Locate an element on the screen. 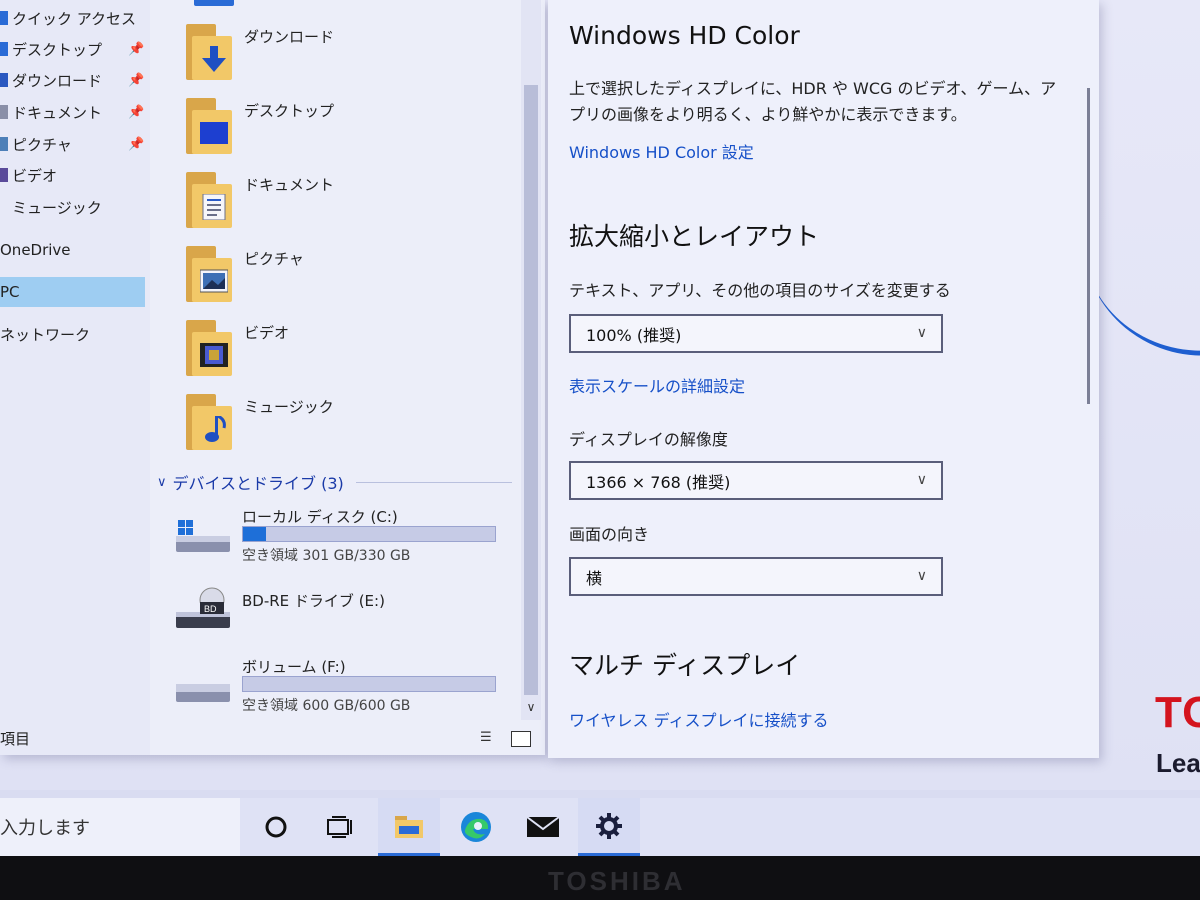 This screenshot has height=900, width=1200. mail-taskbar-button is located at coordinates (543, 827).